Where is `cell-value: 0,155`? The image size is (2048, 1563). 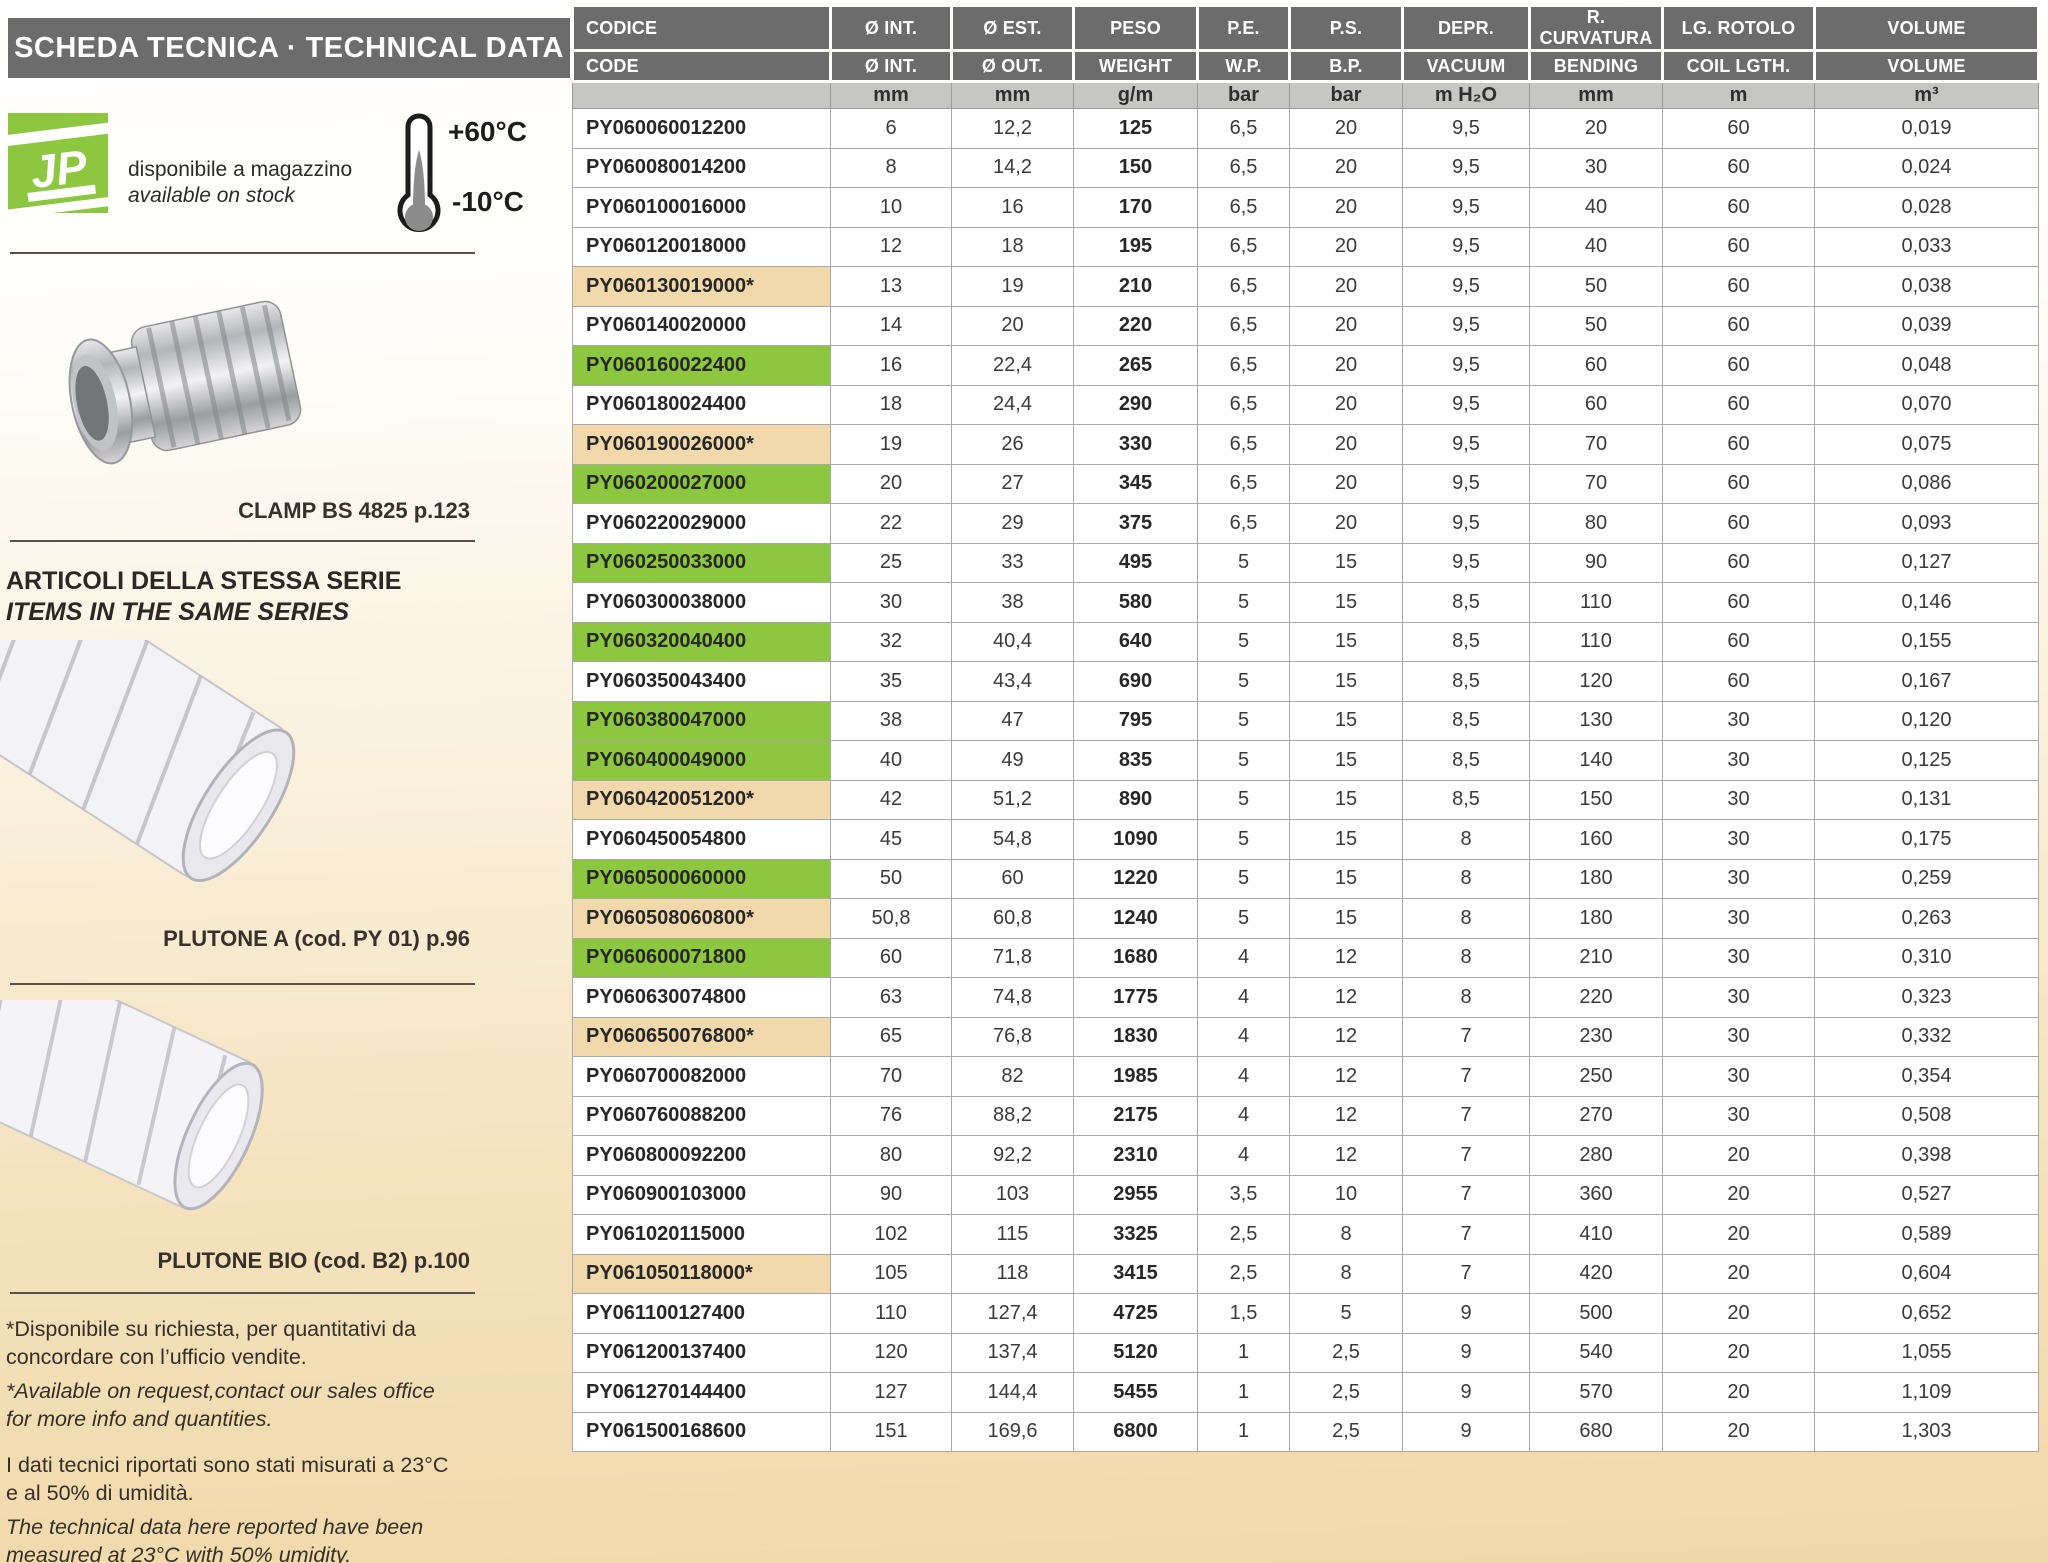 cell-value: 0,155 is located at coordinates (1926, 641).